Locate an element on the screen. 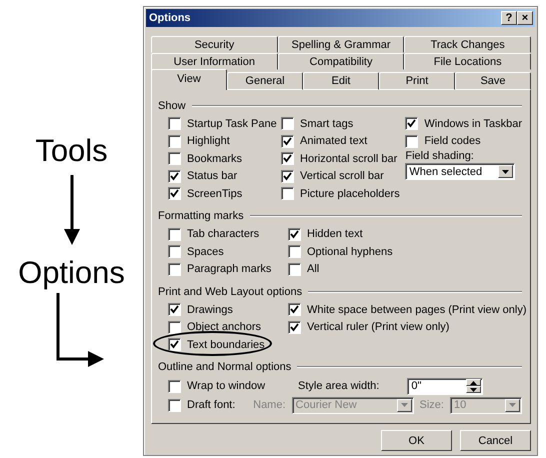 The width and height of the screenshot is (546, 458). checkbox-label: Smart tags is located at coordinates (327, 124).